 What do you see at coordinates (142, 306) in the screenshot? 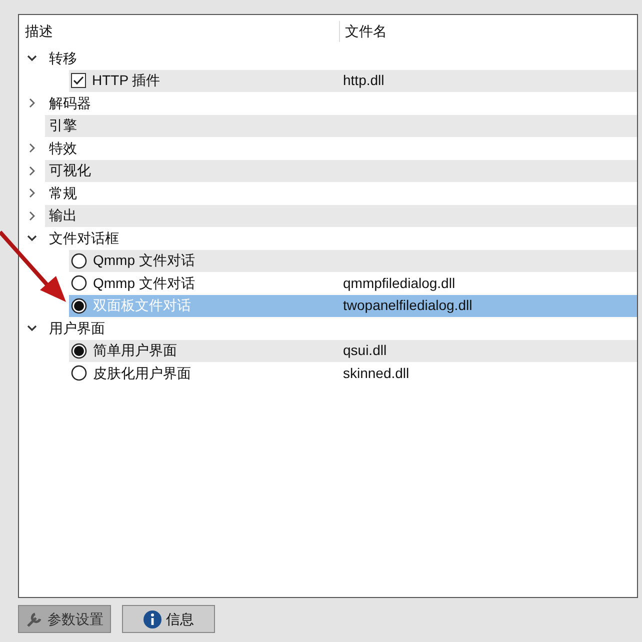
I see `plugin-name: 双面板文件对话` at bounding box center [142, 306].